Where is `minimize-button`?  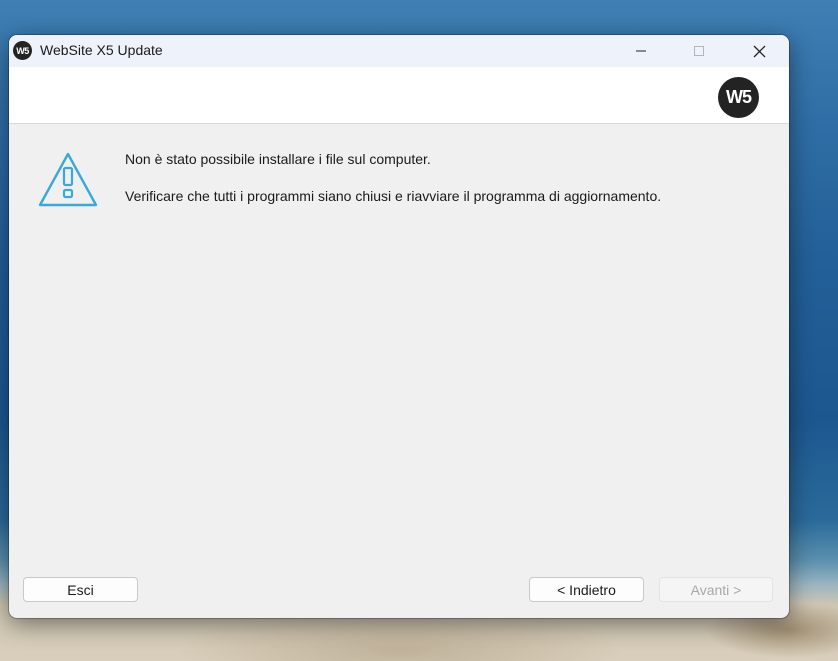 minimize-button is located at coordinates (641, 51).